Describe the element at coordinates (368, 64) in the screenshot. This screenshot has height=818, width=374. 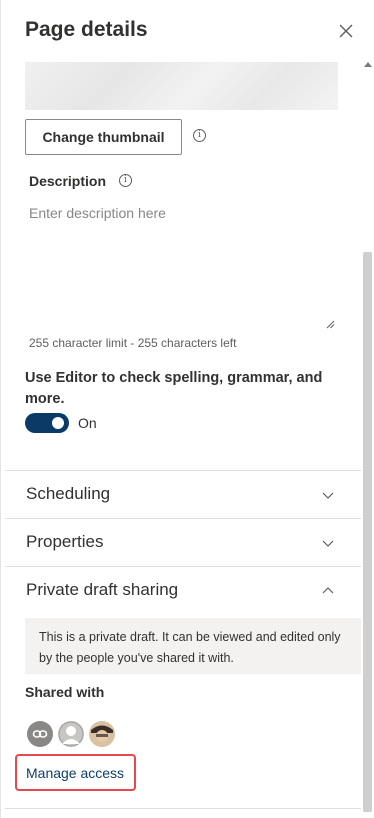
I see `scroll-up-arrow-icon` at that location.